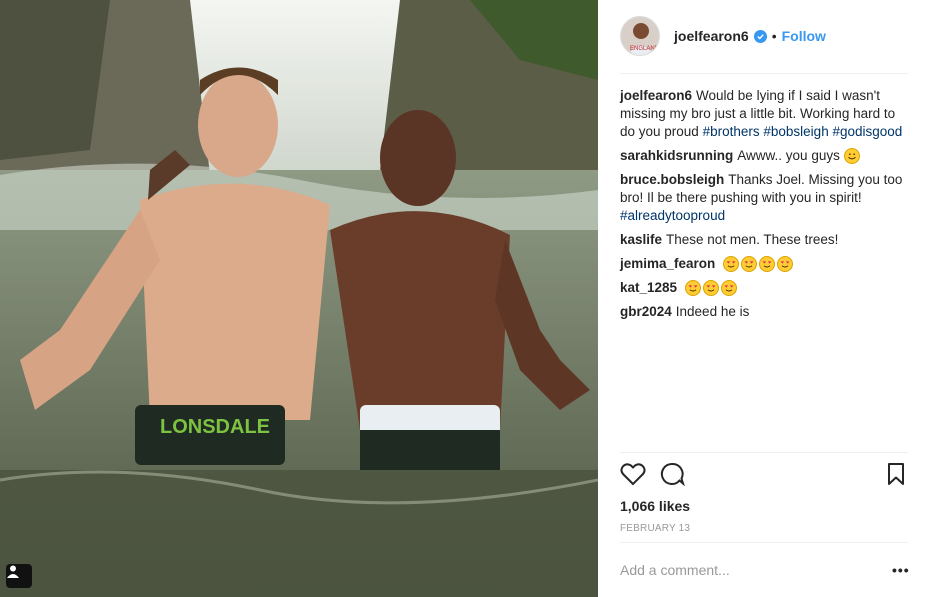  I want to click on post-date: FEBRUARY 13, so click(655, 528).